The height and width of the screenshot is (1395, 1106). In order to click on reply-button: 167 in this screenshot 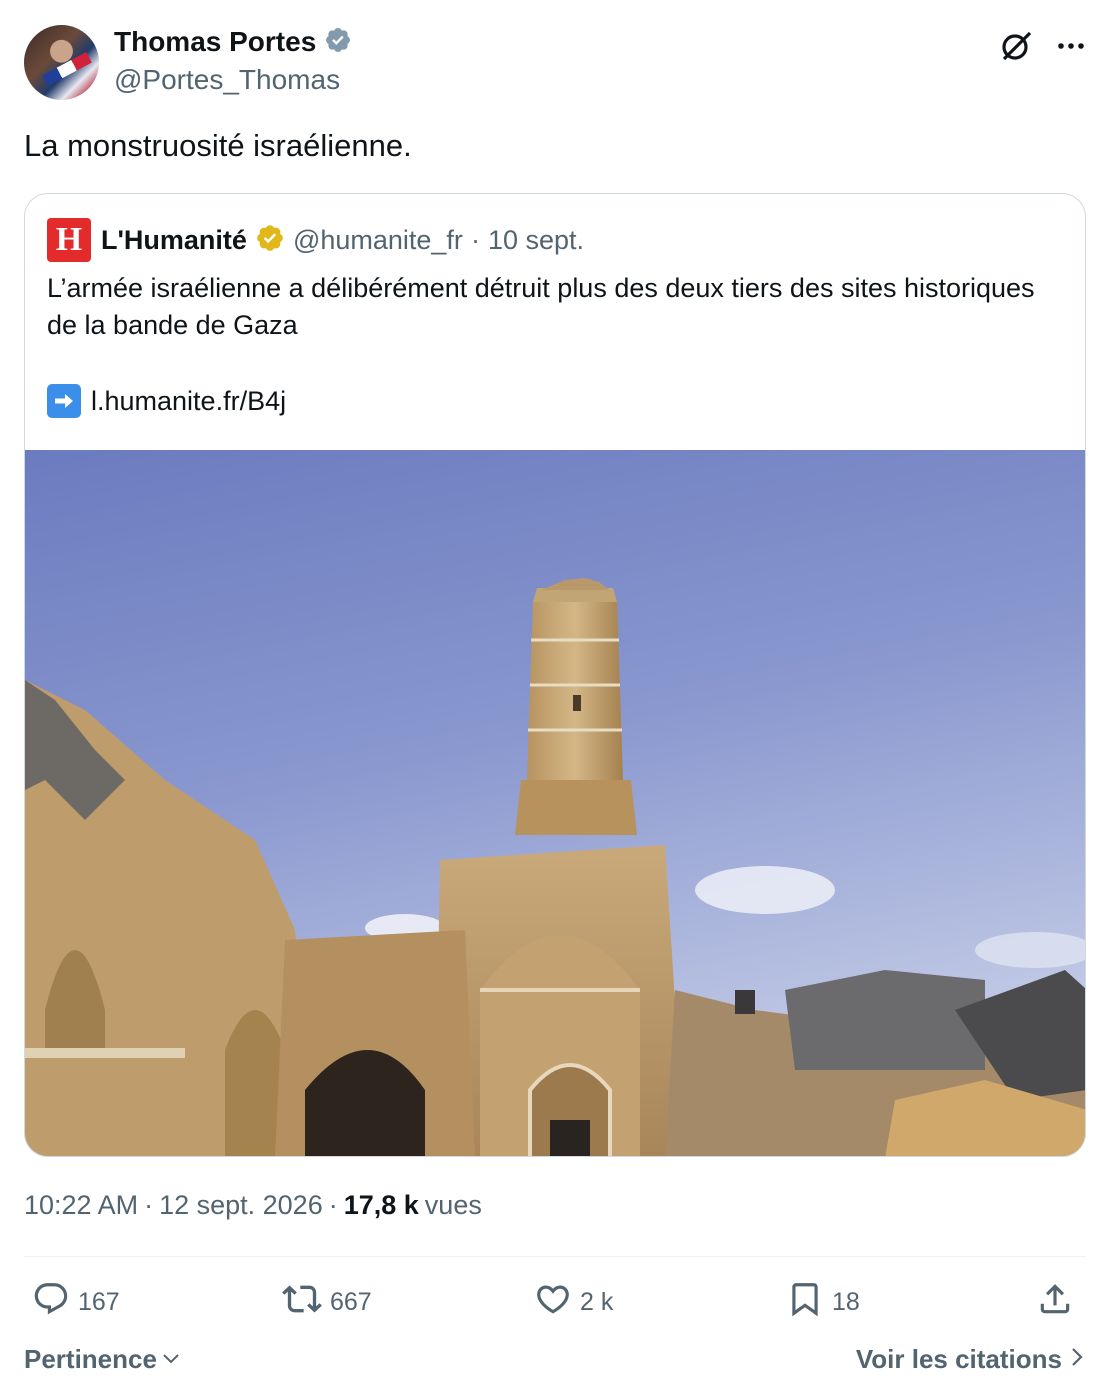, I will do `click(76, 1302)`.